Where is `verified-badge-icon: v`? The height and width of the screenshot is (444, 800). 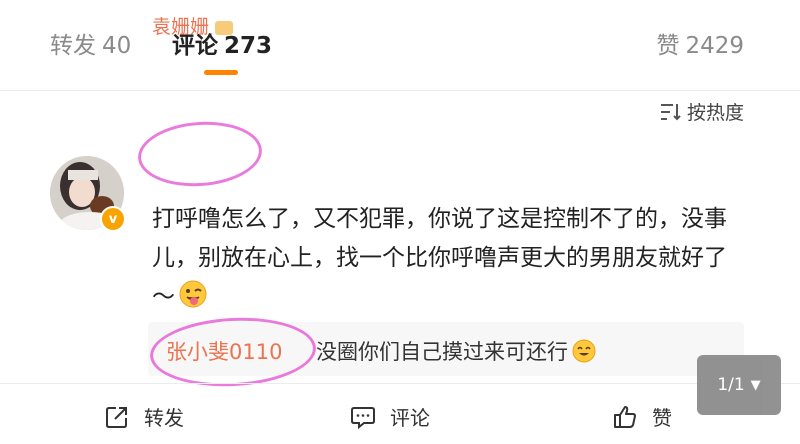
verified-badge-icon: v is located at coordinates (113, 219).